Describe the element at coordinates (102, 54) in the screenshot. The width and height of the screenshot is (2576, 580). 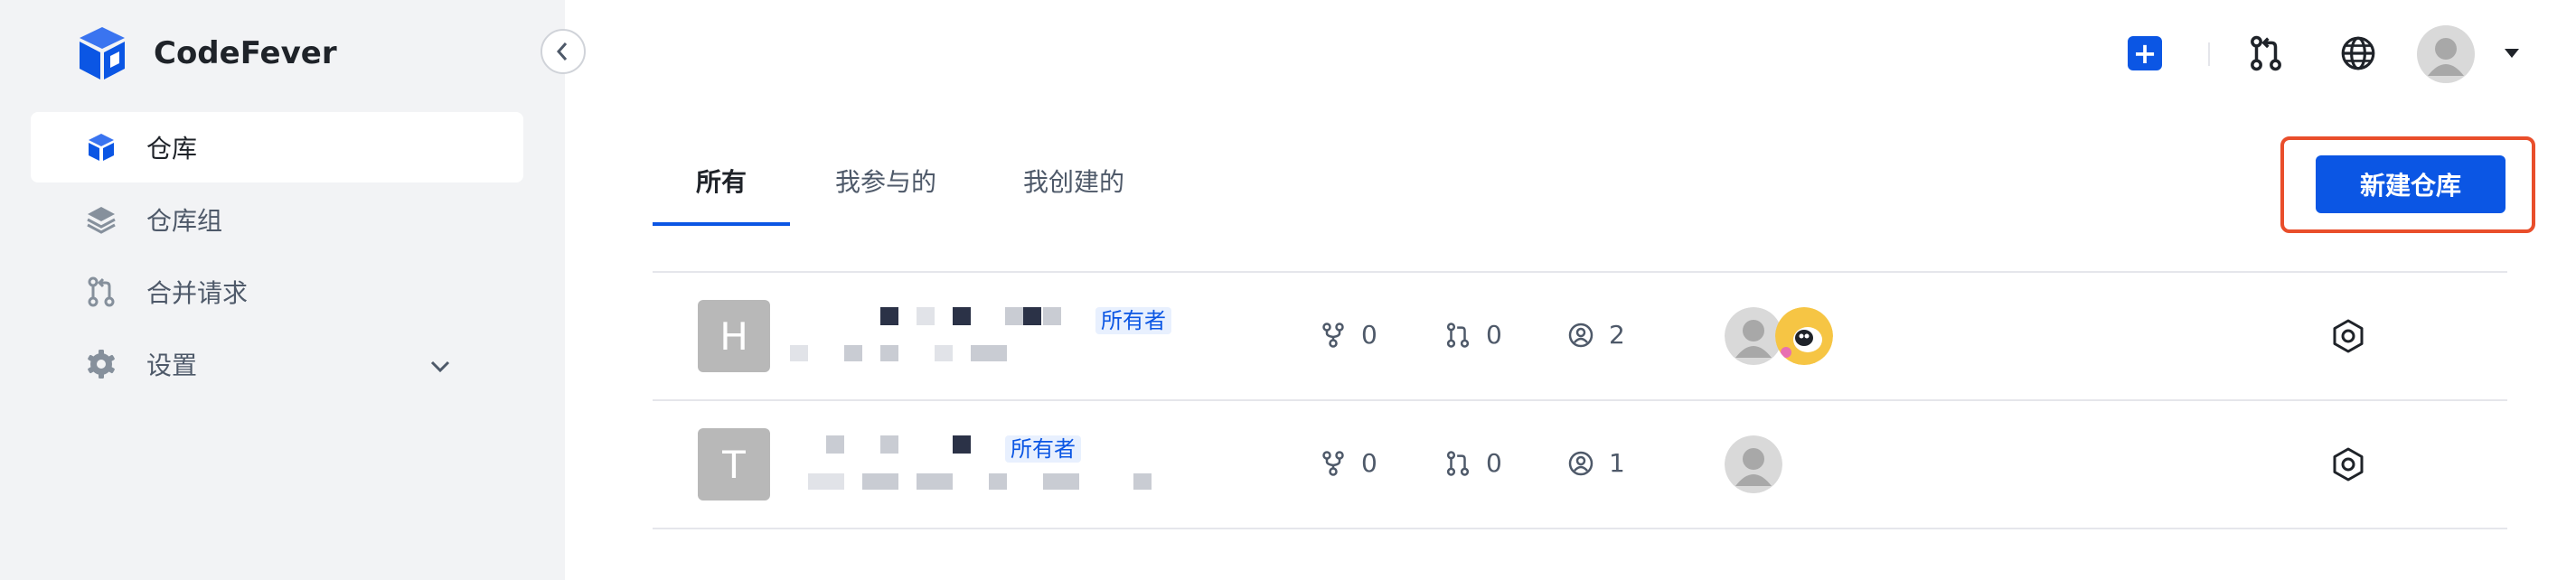
I see `codefever-logo-icon` at that location.